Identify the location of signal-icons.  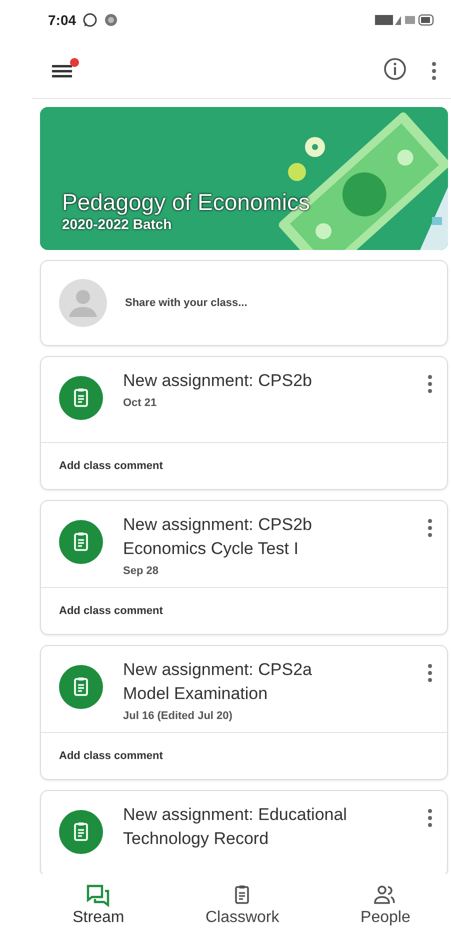
(405, 20).